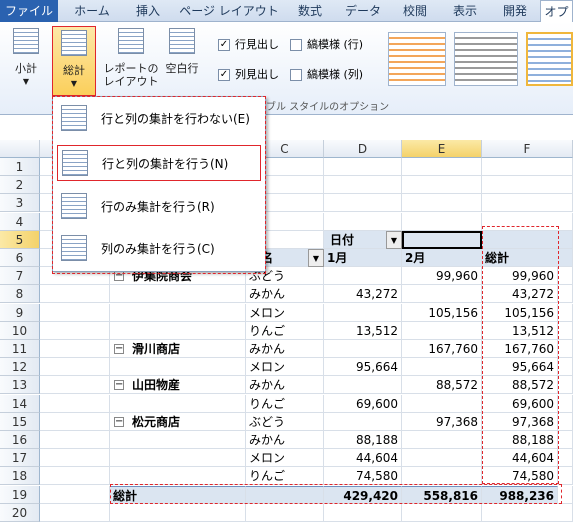 The image size is (573, 522). I want to click on row-header: 11, so click(20, 349).